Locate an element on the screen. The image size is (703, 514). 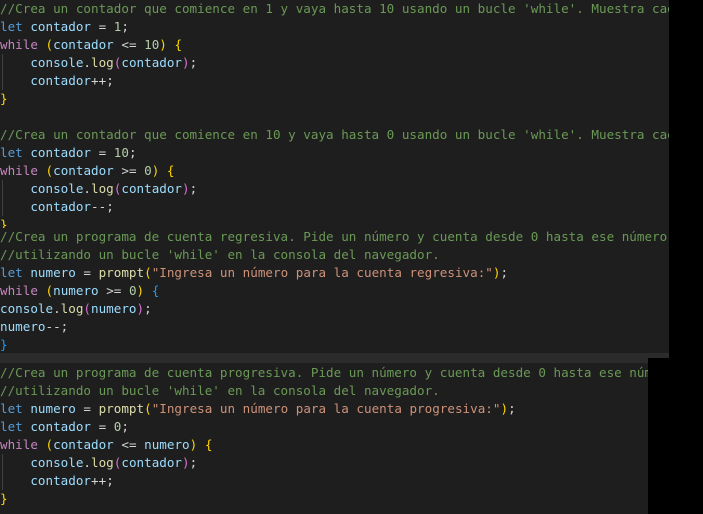
code-line: let contador = 0; is located at coordinates (324, 427).